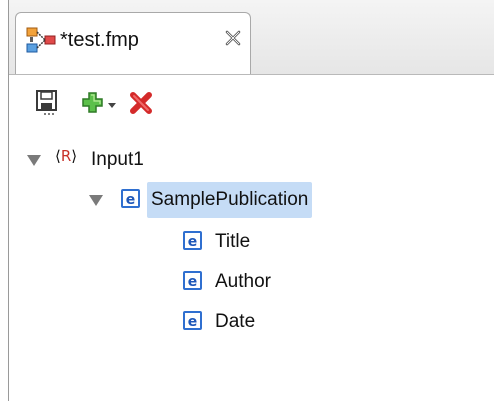 The width and height of the screenshot is (494, 401). What do you see at coordinates (277, 242) in the screenshot?
I see `tree-node-title: e Title` at bounding box center [277, 242].